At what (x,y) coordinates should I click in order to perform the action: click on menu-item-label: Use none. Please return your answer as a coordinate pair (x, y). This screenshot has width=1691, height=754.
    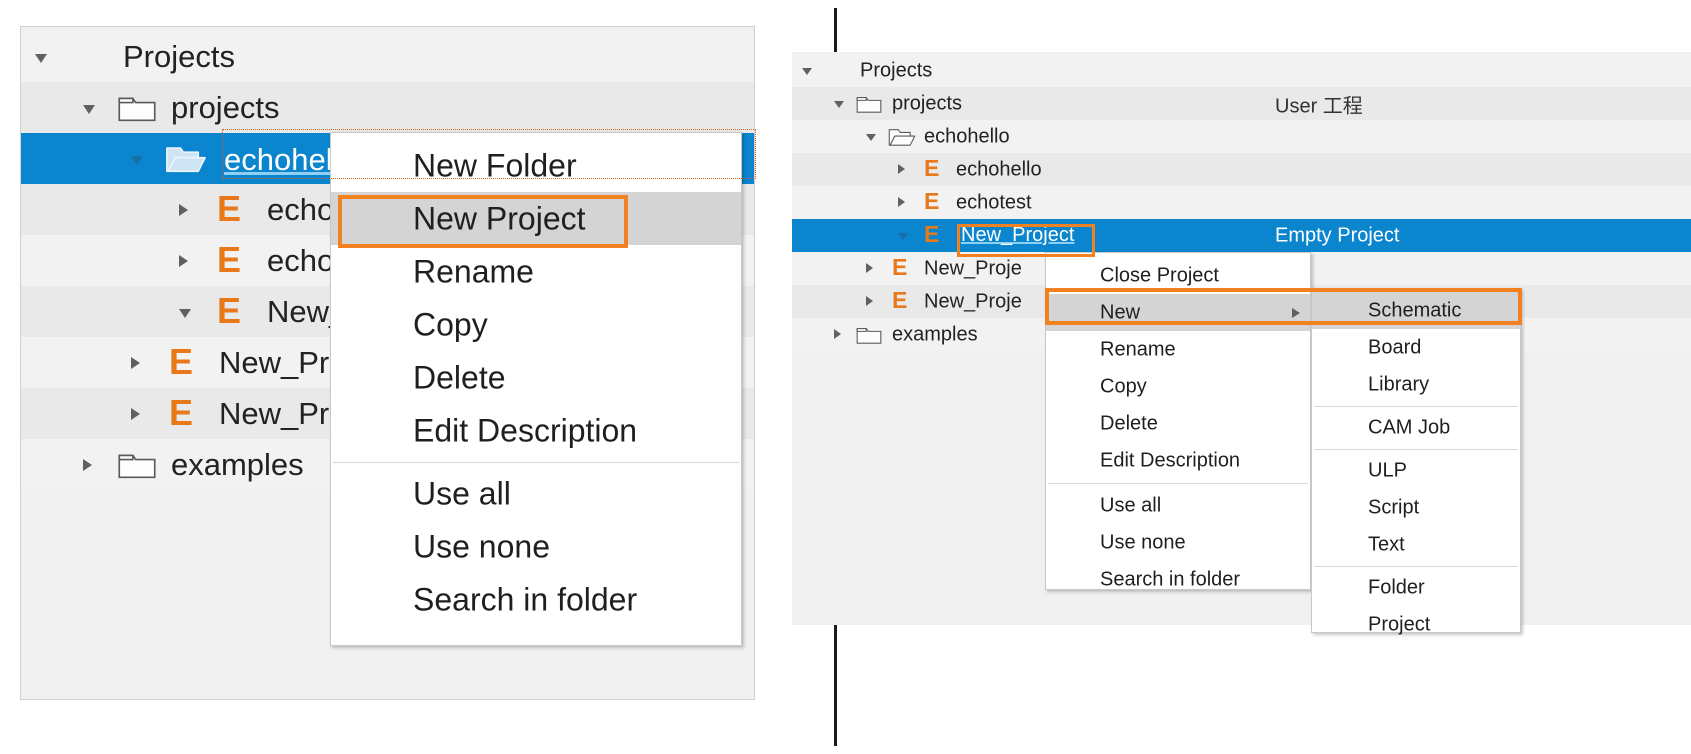
    Looking at the image, I should click on (481, 546).